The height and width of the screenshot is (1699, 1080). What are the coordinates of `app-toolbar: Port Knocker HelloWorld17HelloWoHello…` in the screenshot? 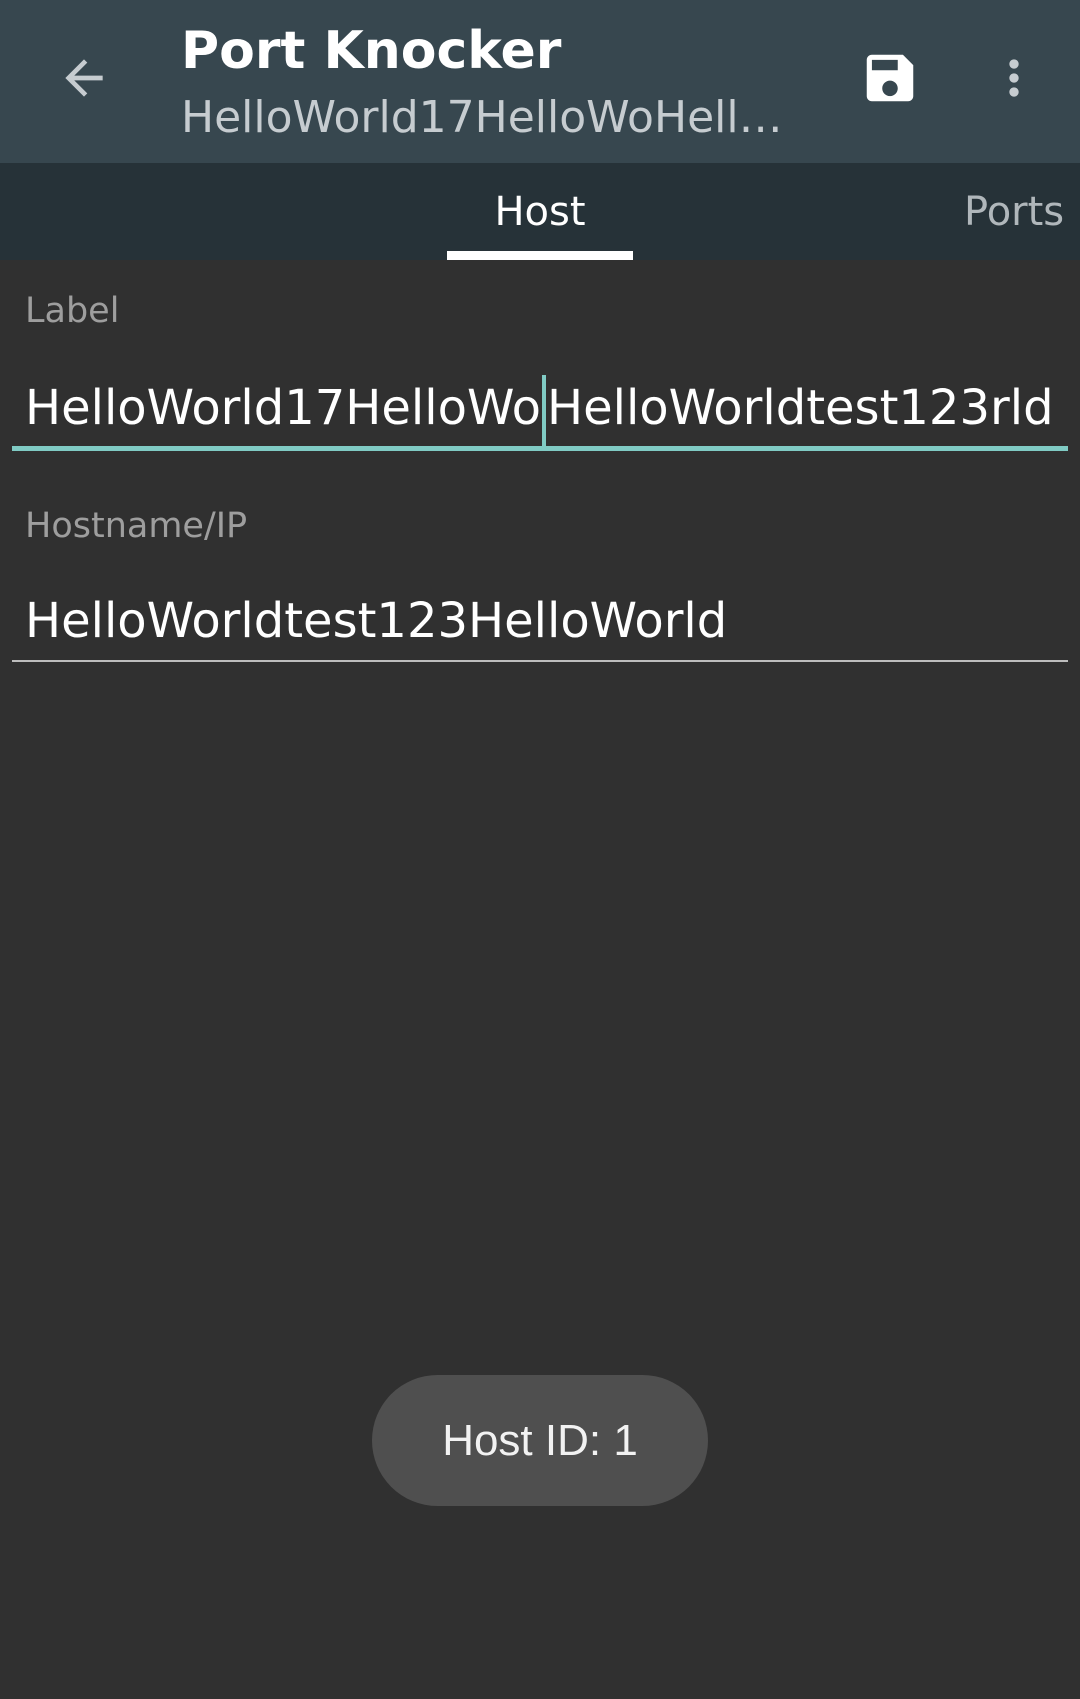 It's located at (540, 81).